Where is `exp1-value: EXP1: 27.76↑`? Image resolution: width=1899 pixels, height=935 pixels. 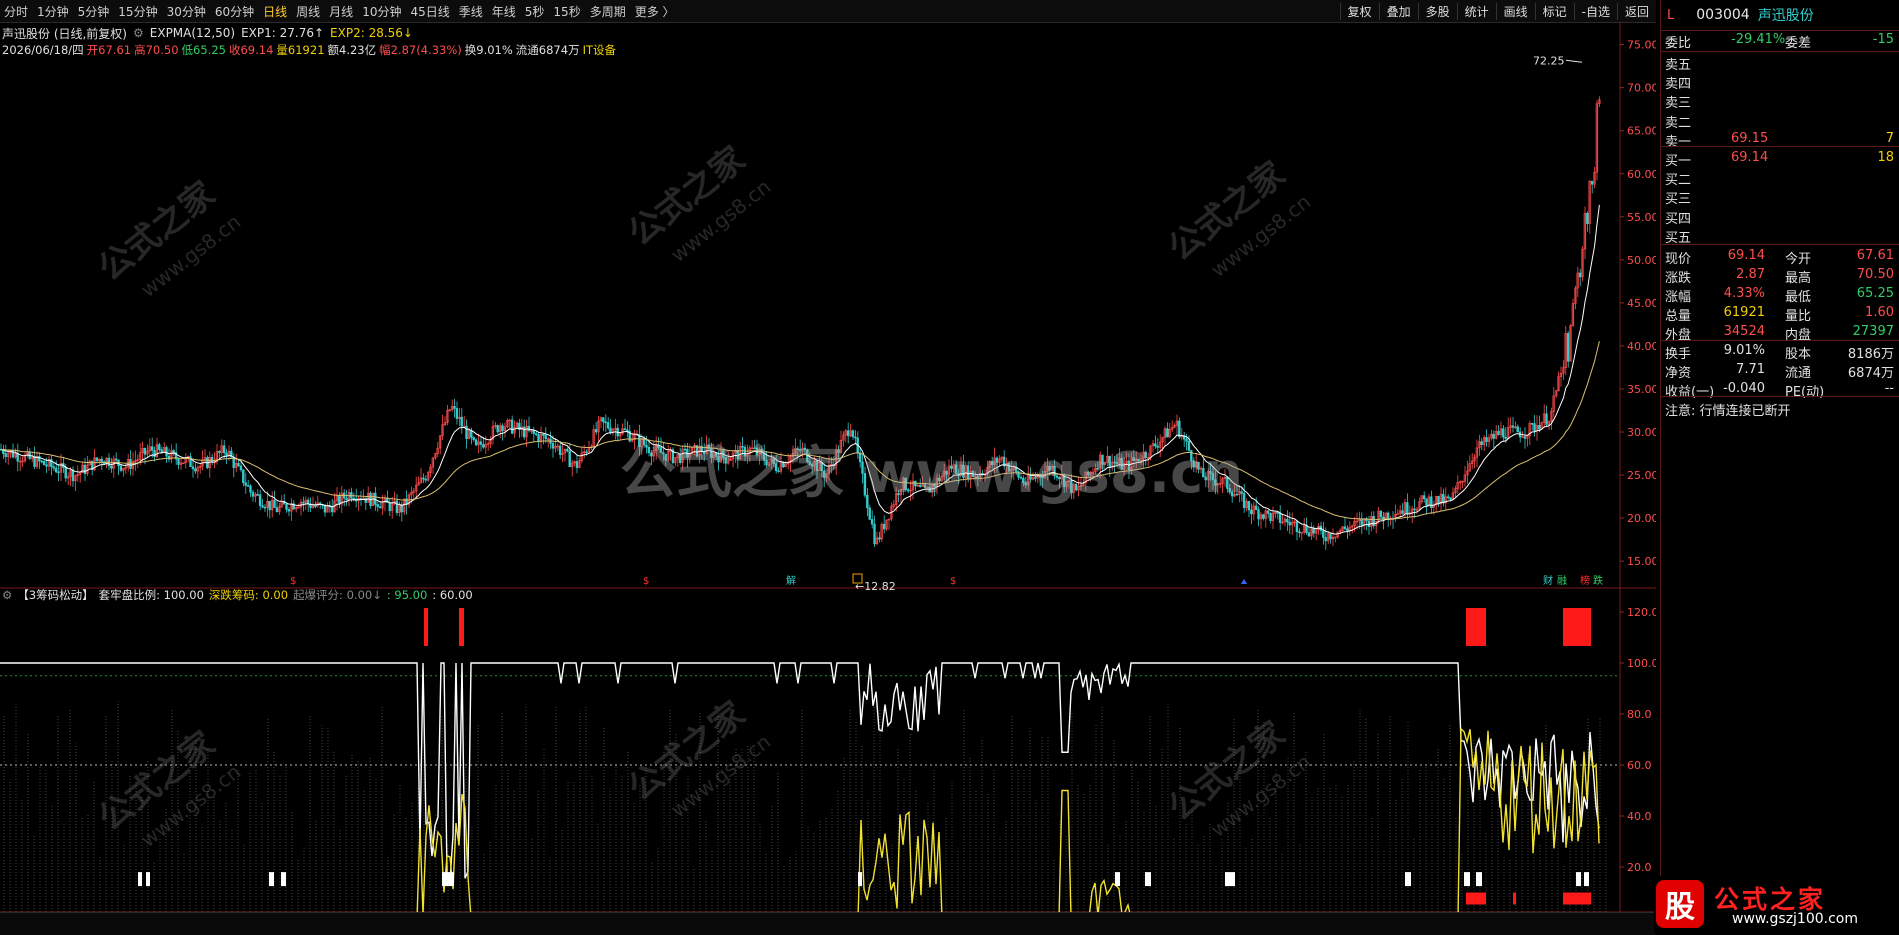
exp1-value: EXP1: 27.76↑ is located at coordinates (283, 33).